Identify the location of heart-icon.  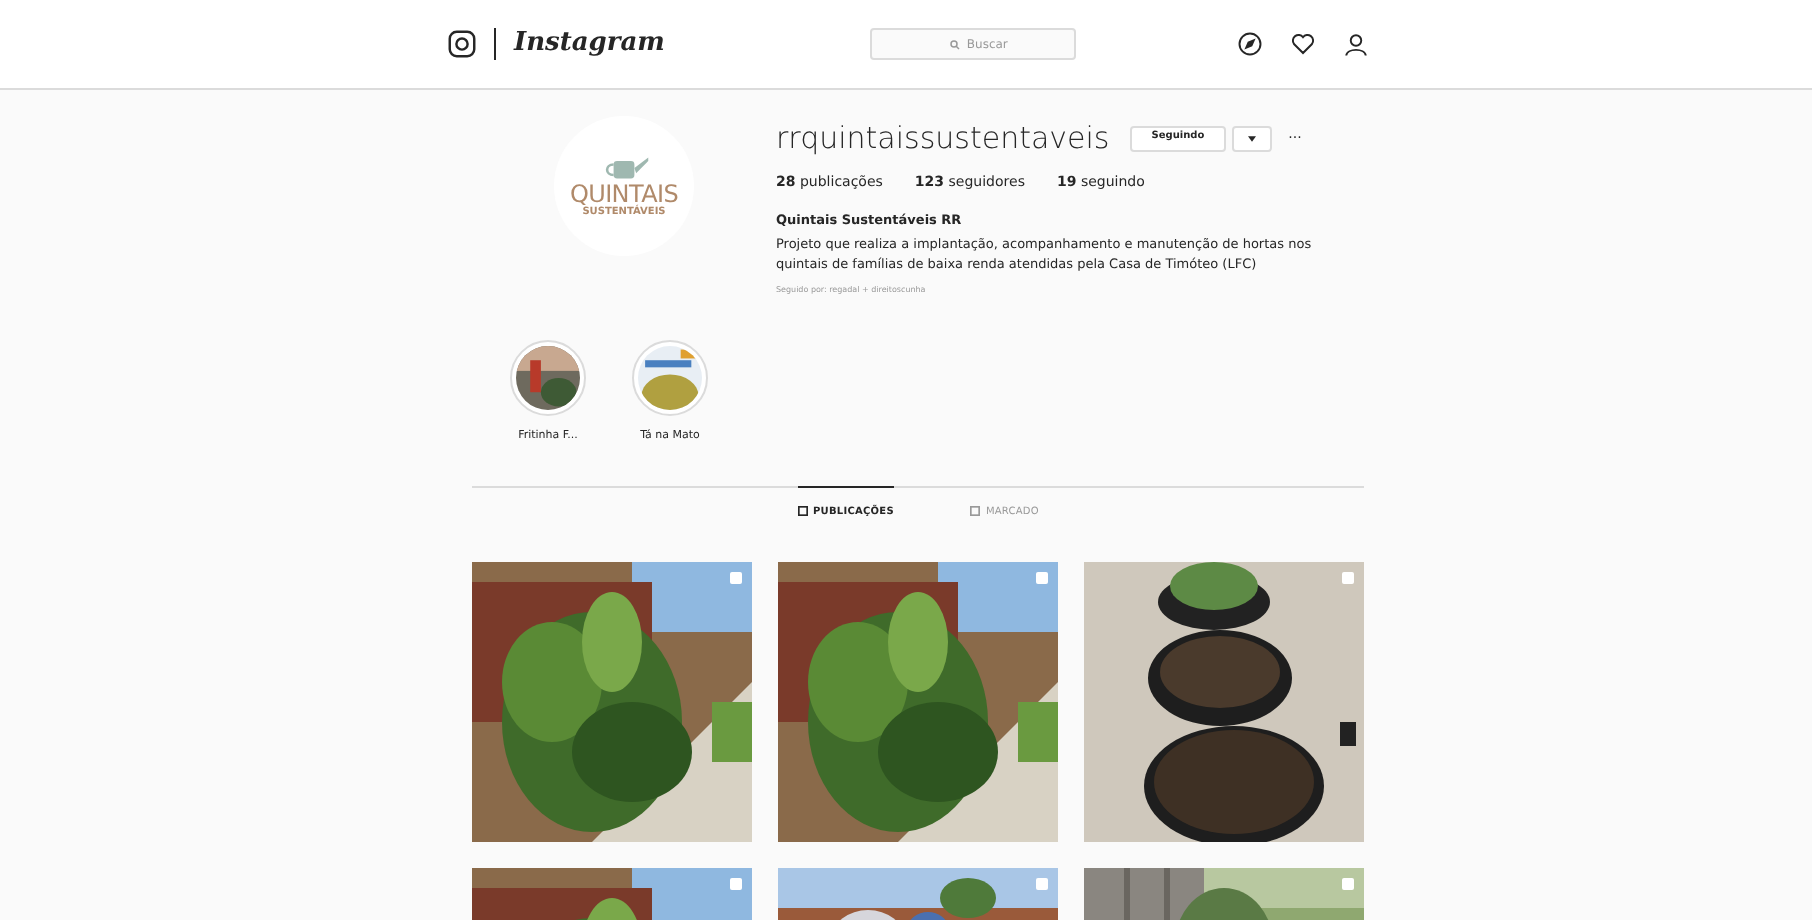
(1303, 44).